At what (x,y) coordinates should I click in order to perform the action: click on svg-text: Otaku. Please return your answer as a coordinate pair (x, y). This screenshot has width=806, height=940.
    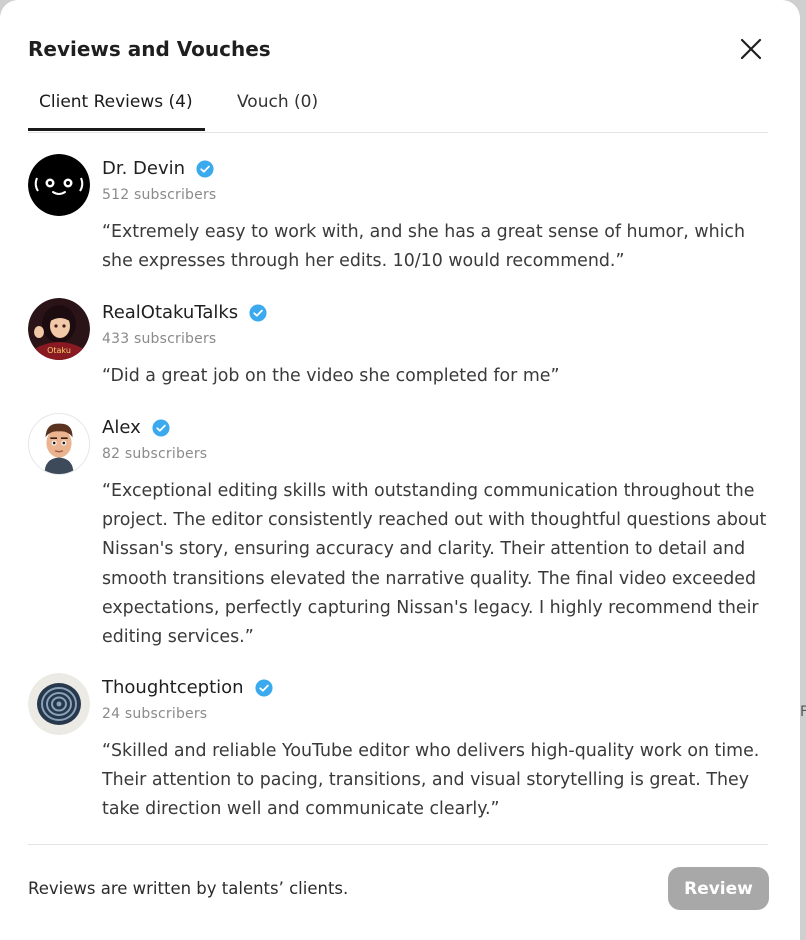
    Looking at the image, I should click on (59, 350).